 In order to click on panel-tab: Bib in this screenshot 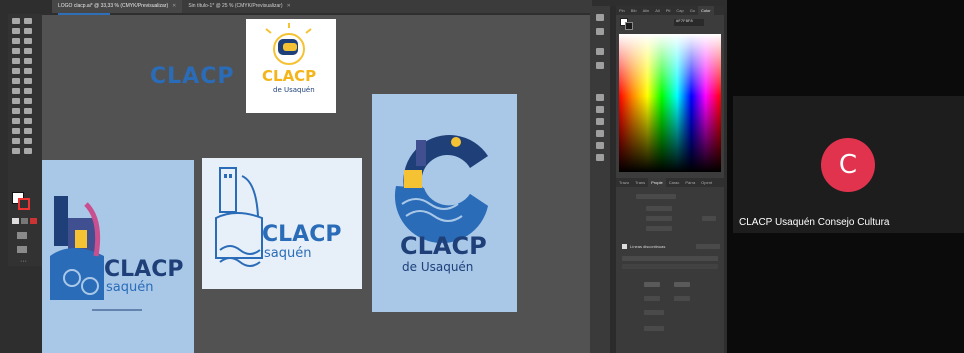, I will do `click(634, 10)`.